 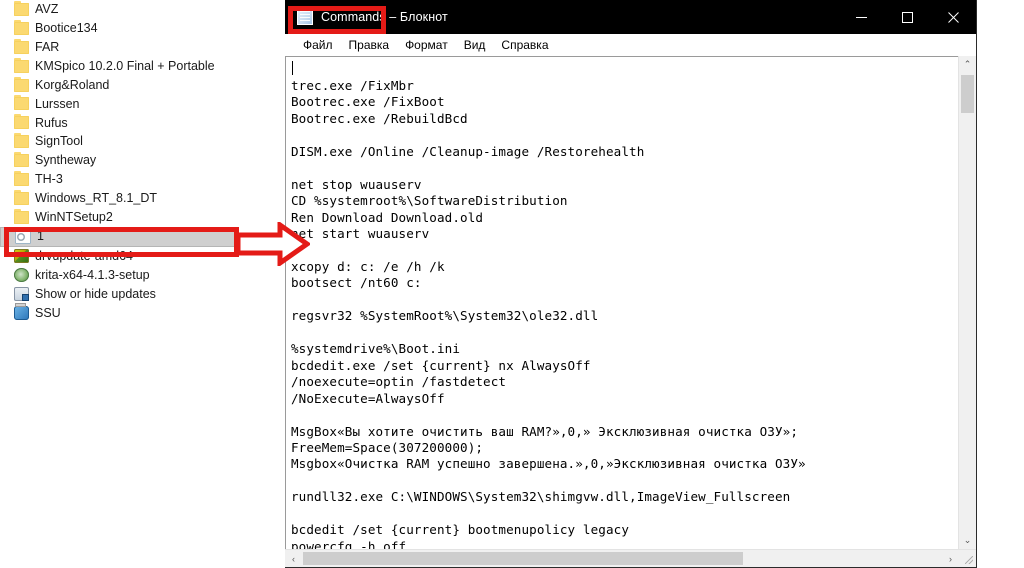 I want to click on minimize-button, so click(x=861, y=17).